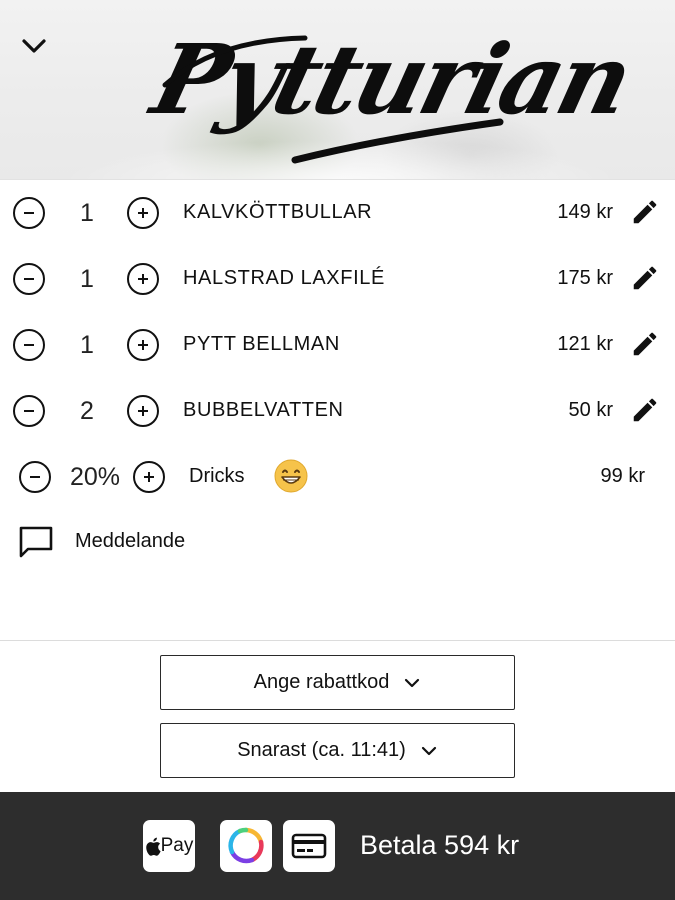 The width and height of the screenshot is (675, 900). What do you see at coordinates (36, 542) in the screenshot?
I see `message-icon` at bounding box center [36, 542].